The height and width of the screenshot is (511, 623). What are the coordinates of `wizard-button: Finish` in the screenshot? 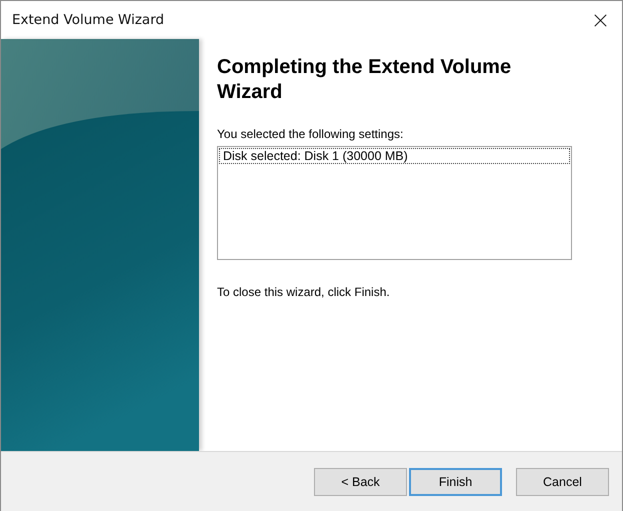 It's located at (455, 482).